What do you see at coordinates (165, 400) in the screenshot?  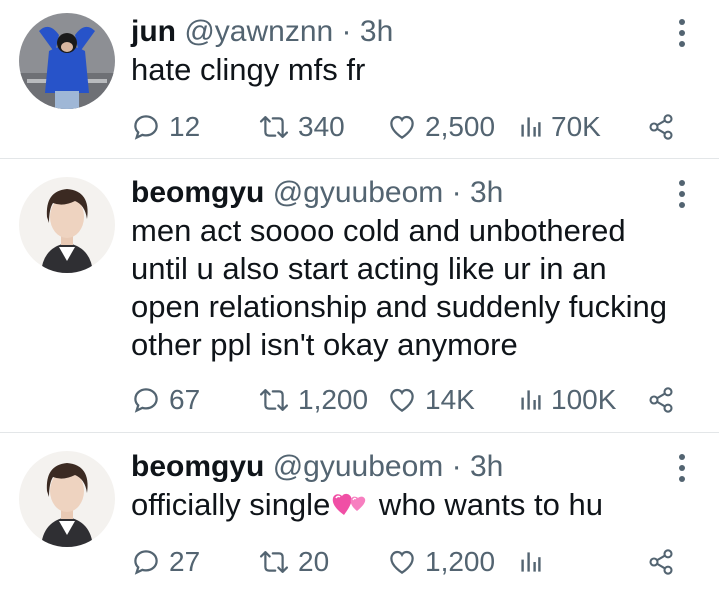 I see `reply-button: 67` at bounding box center [165, 400].